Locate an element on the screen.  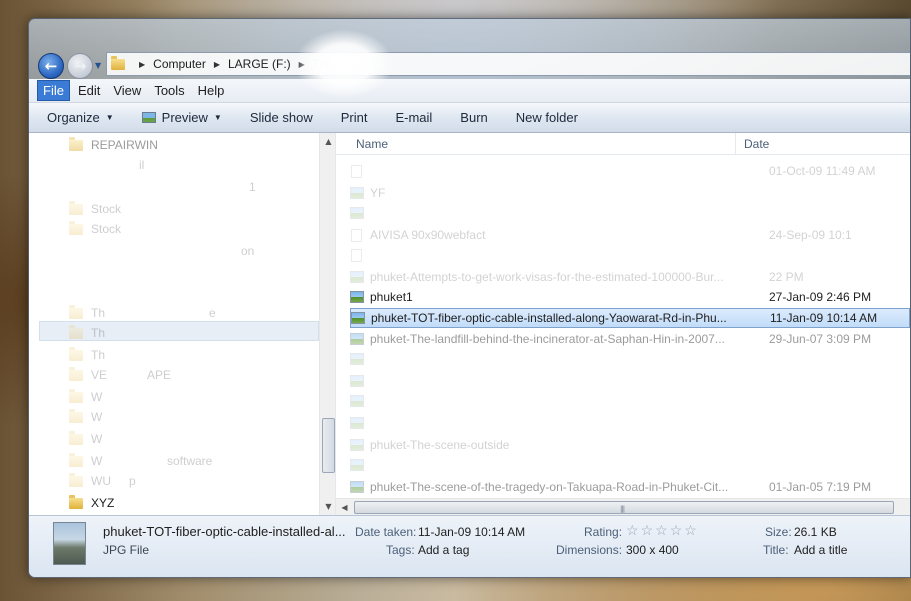
new-folder-button: New folder is located at coordinates (547, 117).